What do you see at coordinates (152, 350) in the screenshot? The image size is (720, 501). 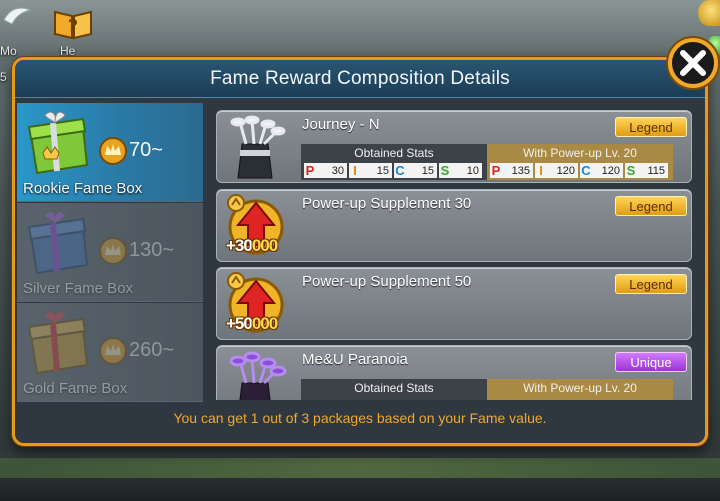 I see `tab-cost: 260~` at bounding box center [152, 350].